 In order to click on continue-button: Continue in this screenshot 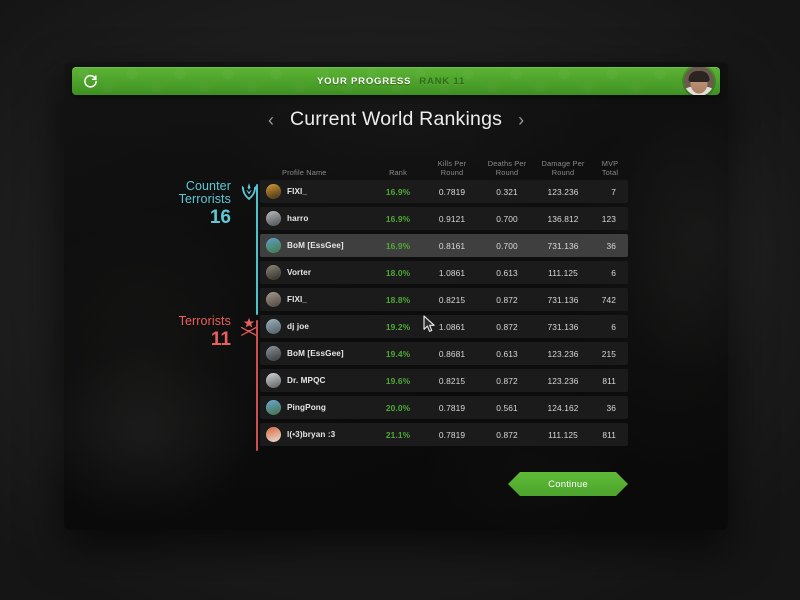, I will do `click(568, 484)`.